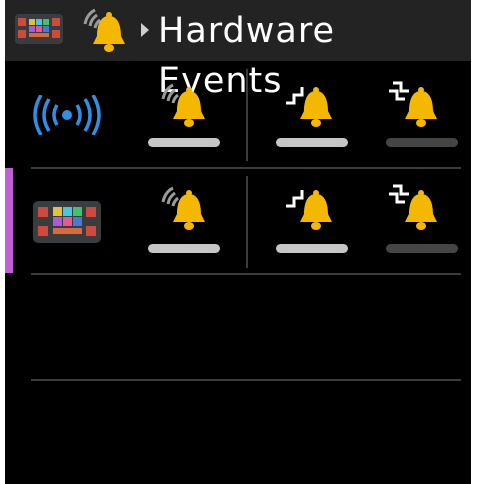  Describe the element at coordinates (246, 380) in the screenshot. I see `row-divider` at that location.